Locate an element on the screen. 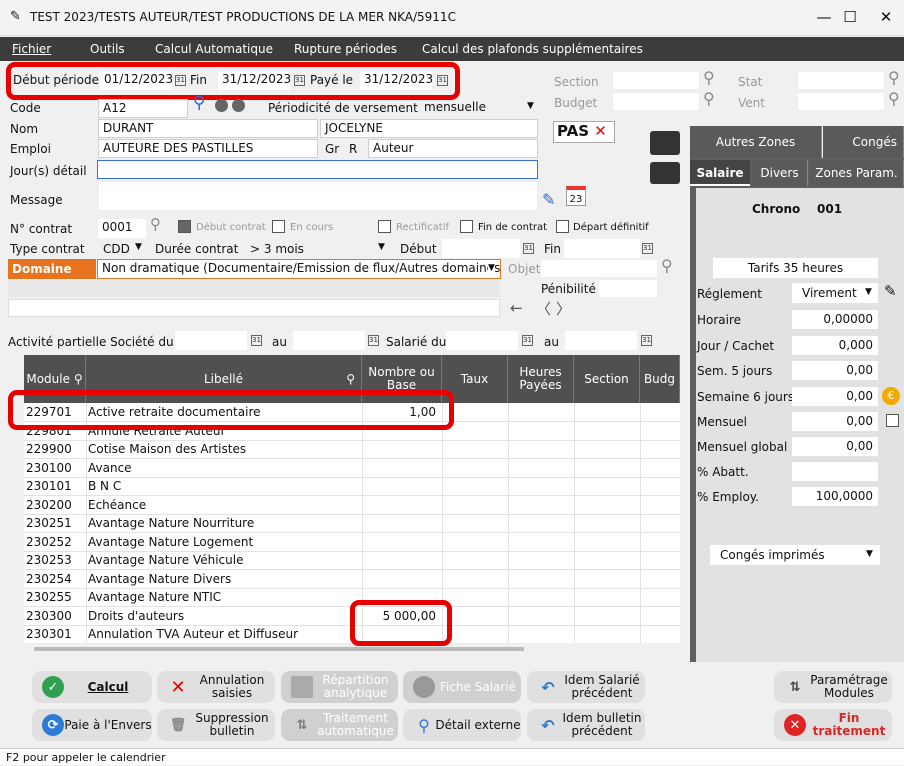  table-row: 230253 Avantage Nature Véhicule is located at coordinates (352, 560).